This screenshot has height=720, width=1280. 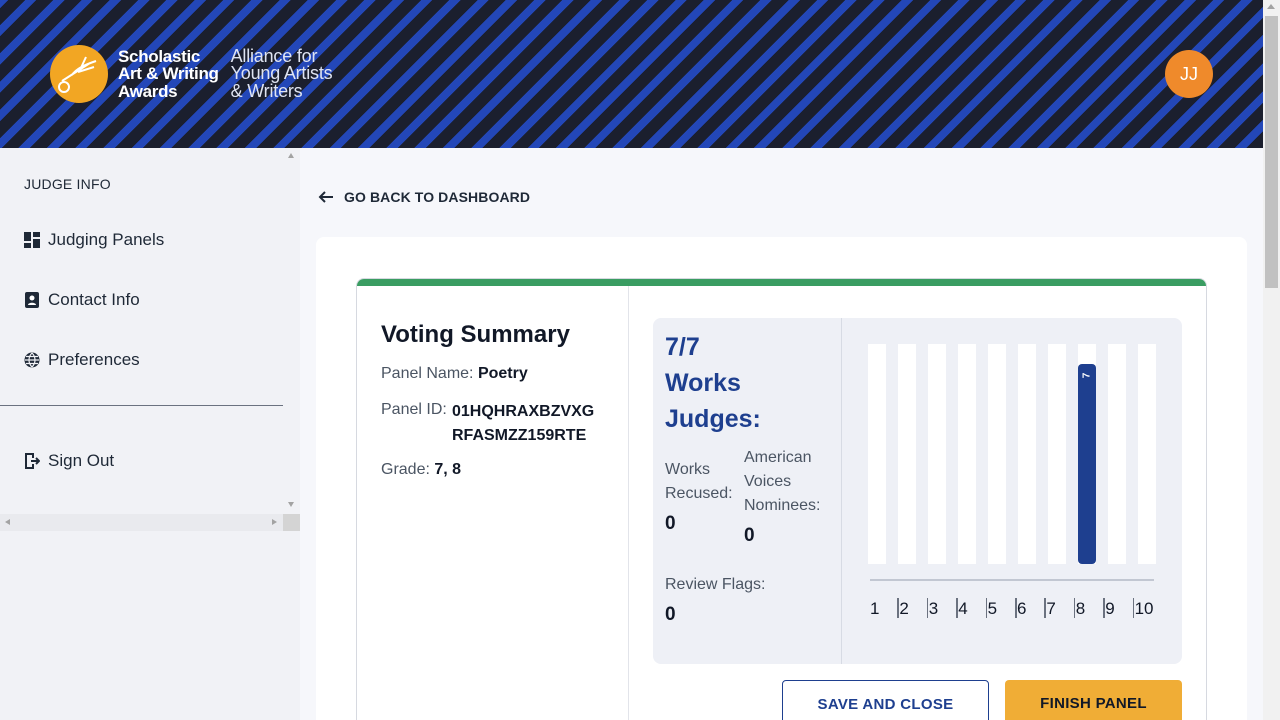 What do you see at coordinates (281, 73) in the screenshot?
I see `logo-subtitle: Alliance for Young Artists & Writers` at bounding box center [281, 73].